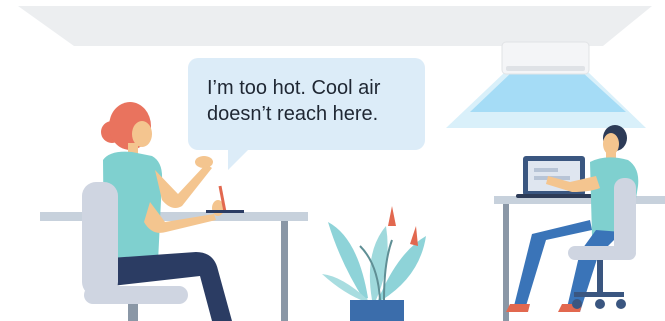 This screenshot has height=321, width=665. Describe the element at coordinates (555, 177) in the screenshot. I see `laptop-icon` at that location.